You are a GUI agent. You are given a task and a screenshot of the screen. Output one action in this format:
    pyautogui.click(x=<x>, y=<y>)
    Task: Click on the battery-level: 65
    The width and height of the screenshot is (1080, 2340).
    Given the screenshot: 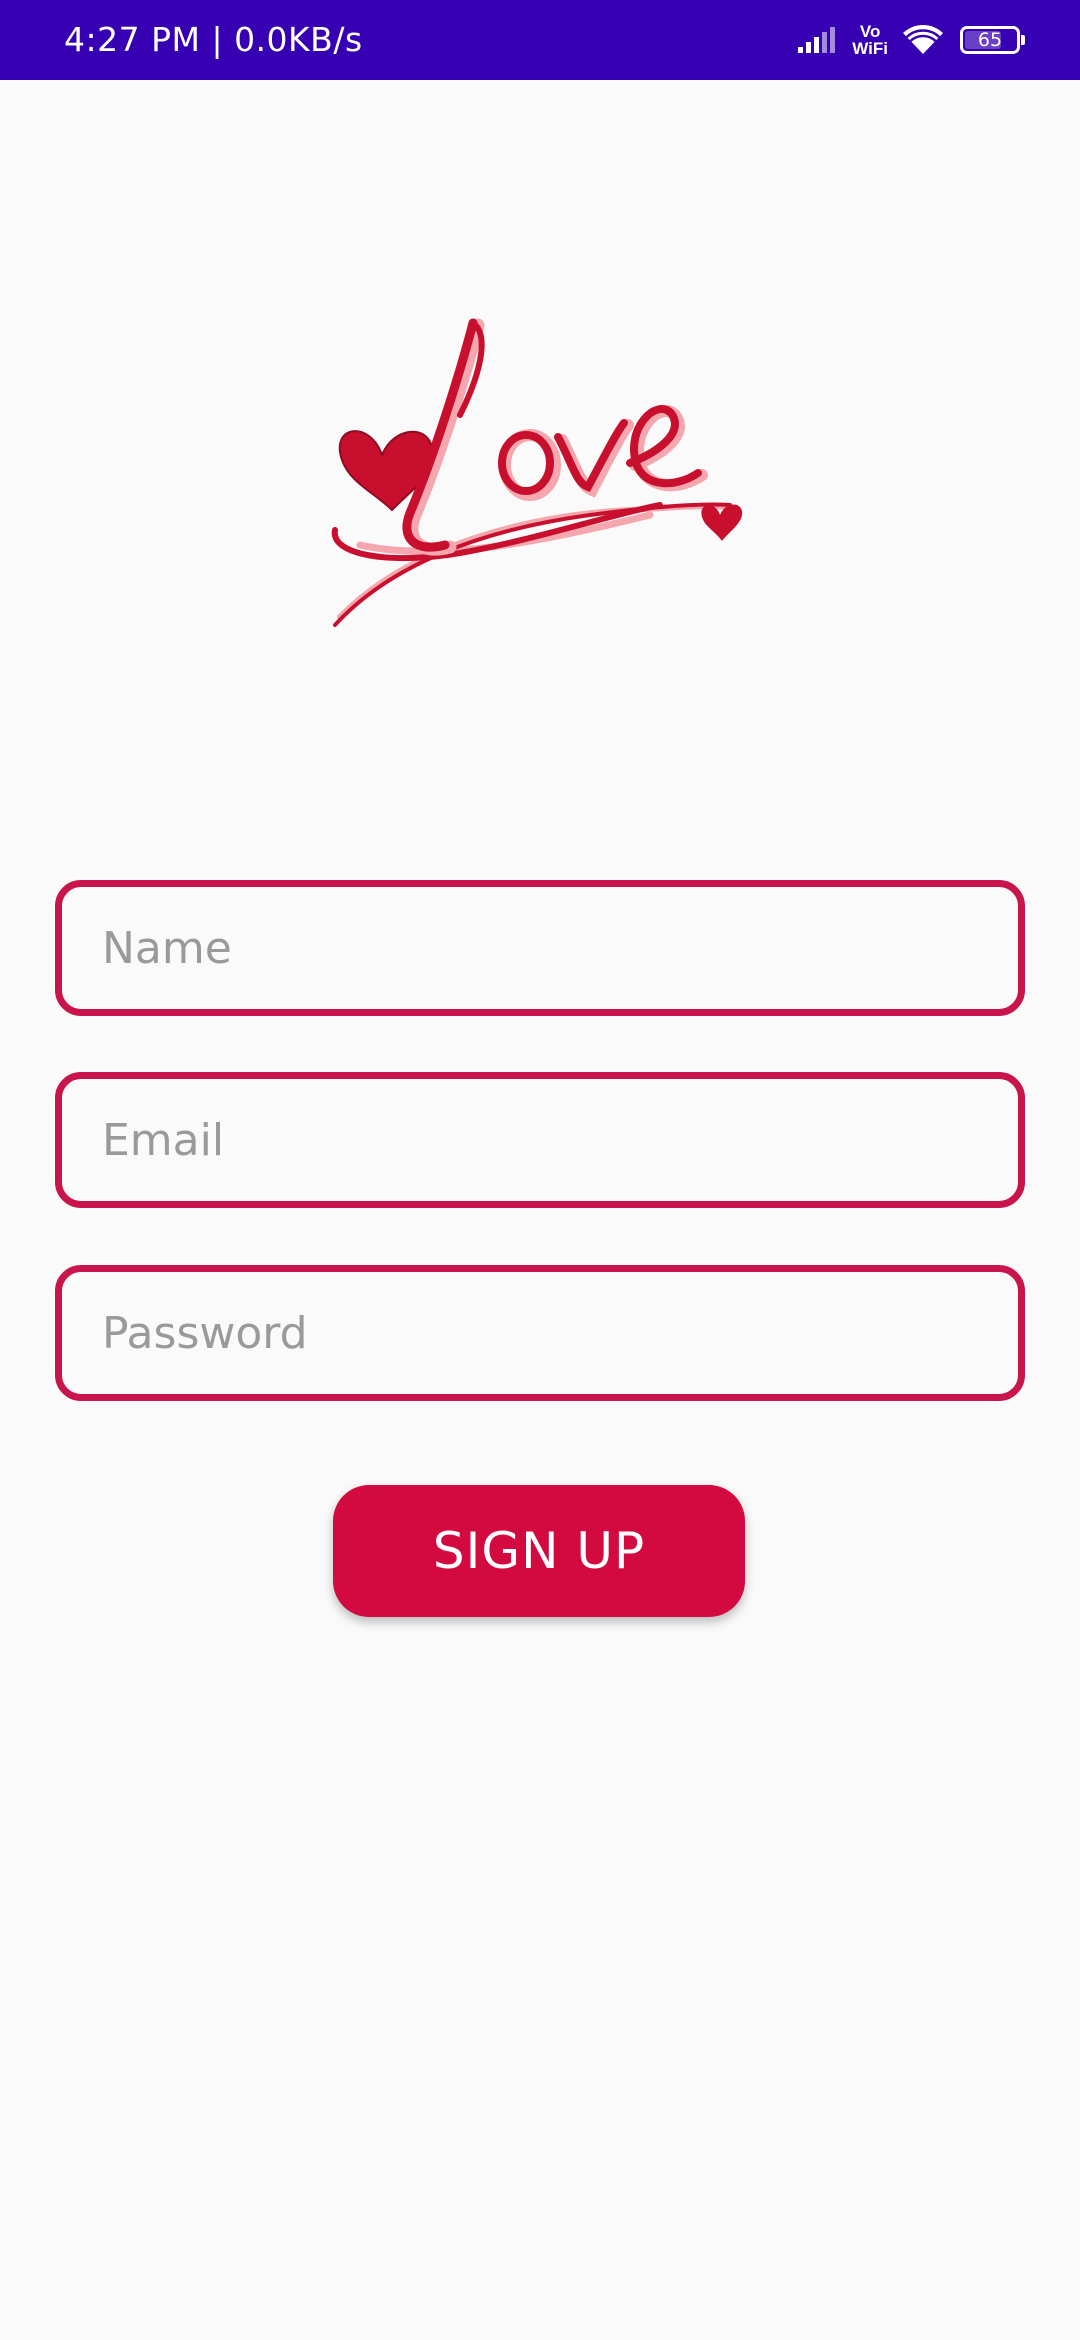 What is the action you would take?
    pyautogui.click(x=990, y=40)
    